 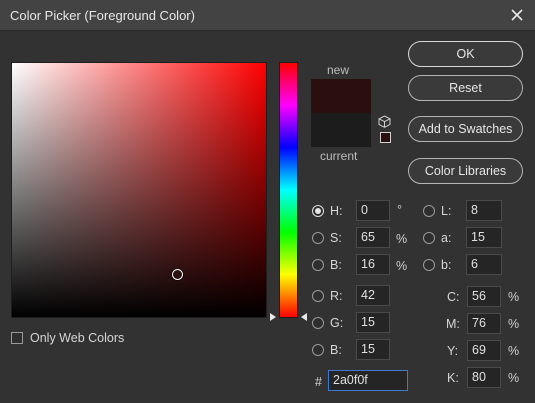 I want to click on blue-input: 15, so click(x=373, y=349).